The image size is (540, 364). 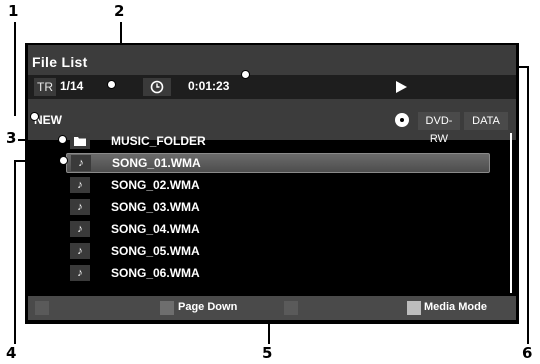 I want to click on list-item-label: SONG_06.WMA, so click(x=155, y=273).